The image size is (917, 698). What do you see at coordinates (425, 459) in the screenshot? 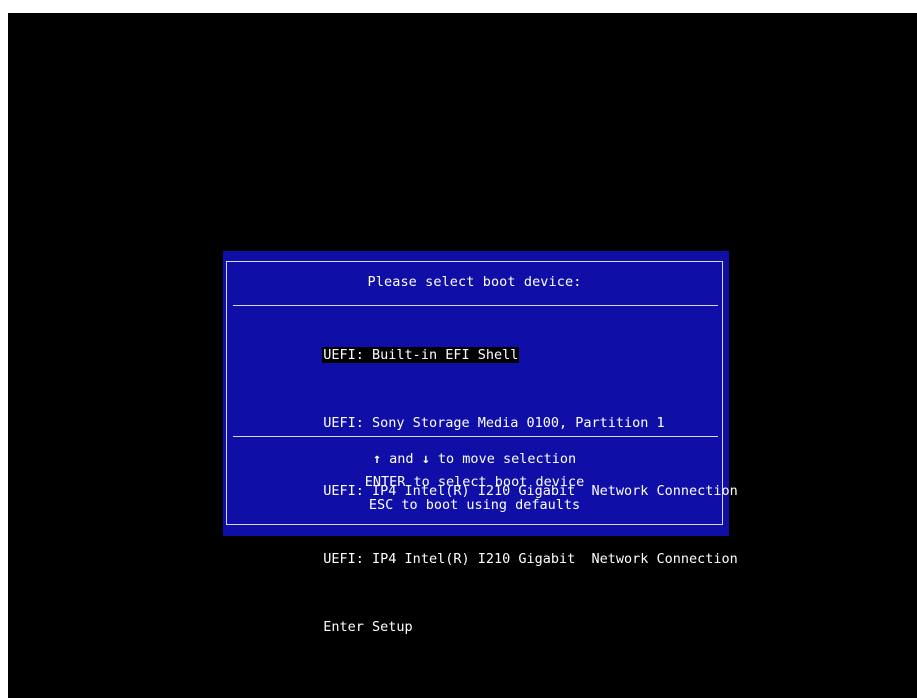
I see `down-arrow-icon: ↓` at bounding box center [425, 459].